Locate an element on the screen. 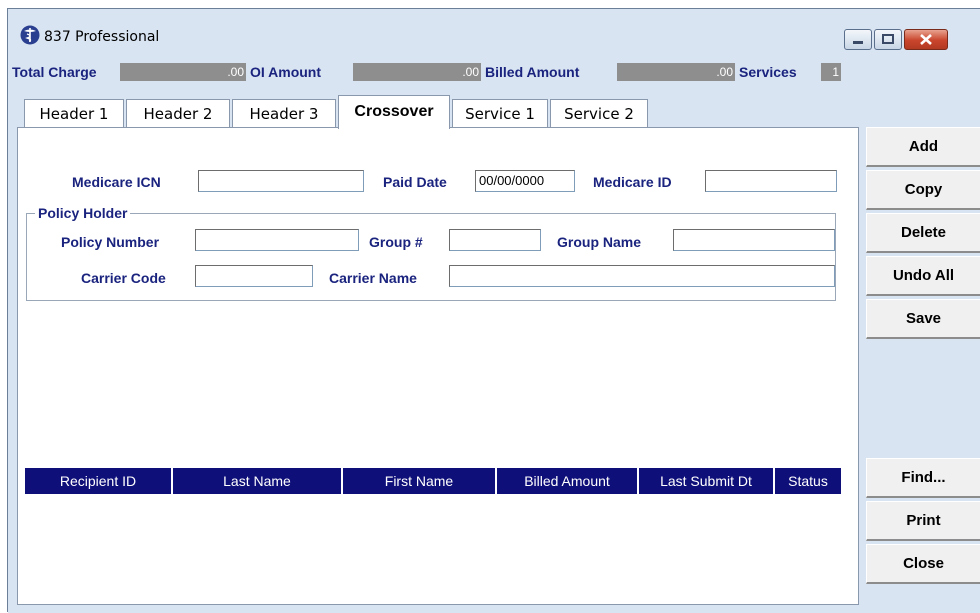 The image size is (980, 613). carrier-code-field is located at coordinates (254, 276).